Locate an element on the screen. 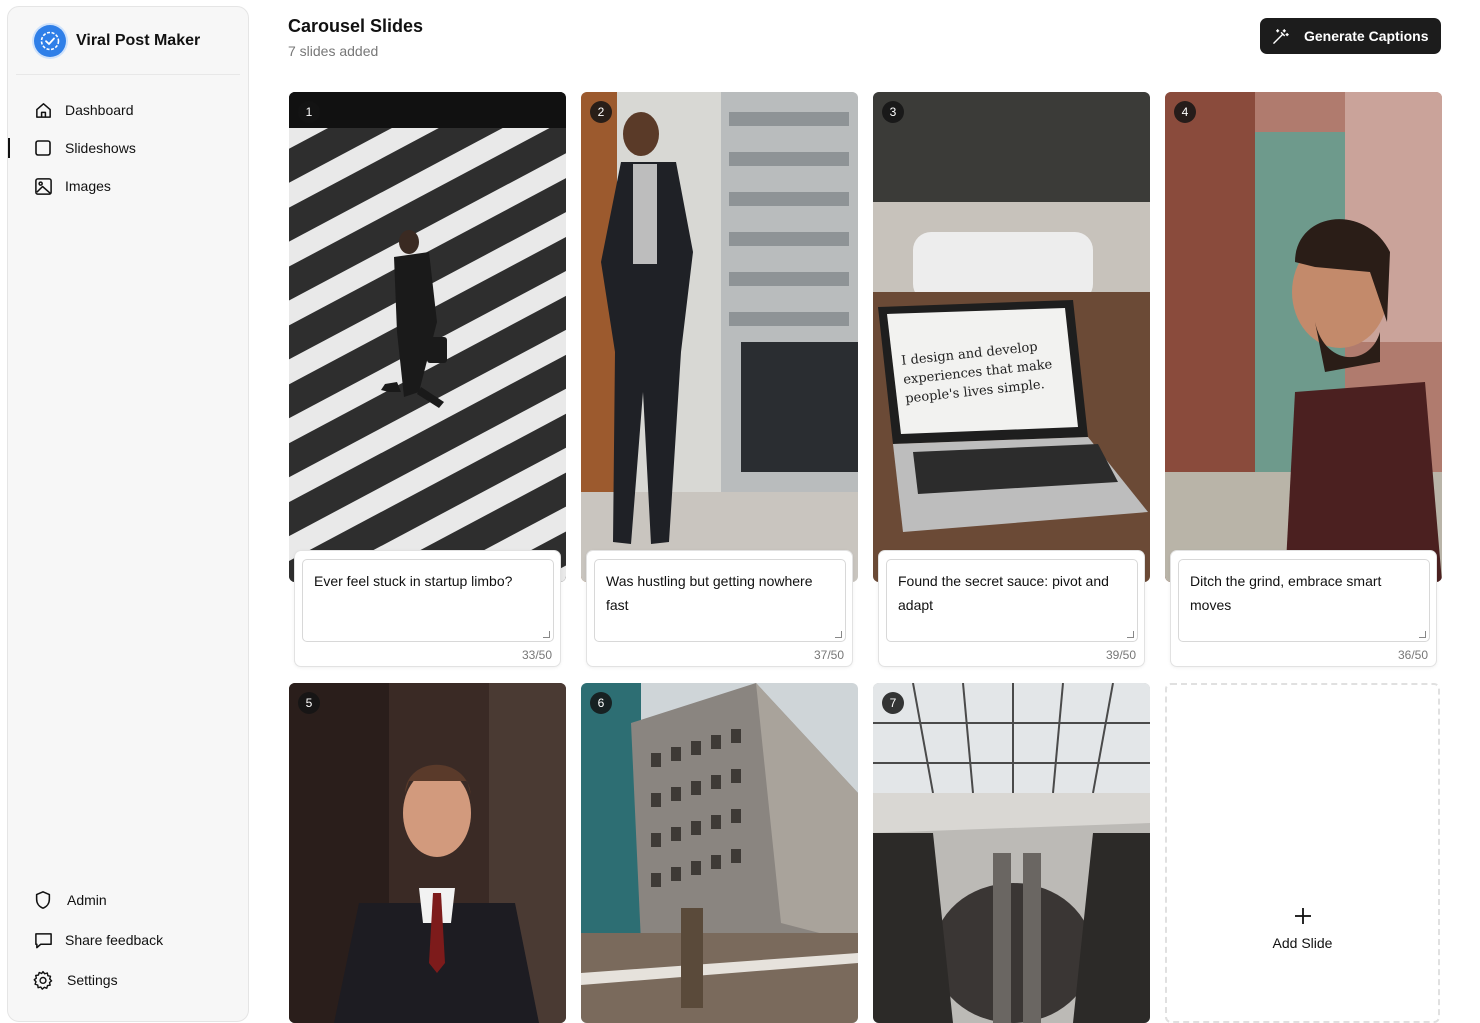 This screenshot has height=1023, width=1480. square-icon is located at coordinates (43, 148).